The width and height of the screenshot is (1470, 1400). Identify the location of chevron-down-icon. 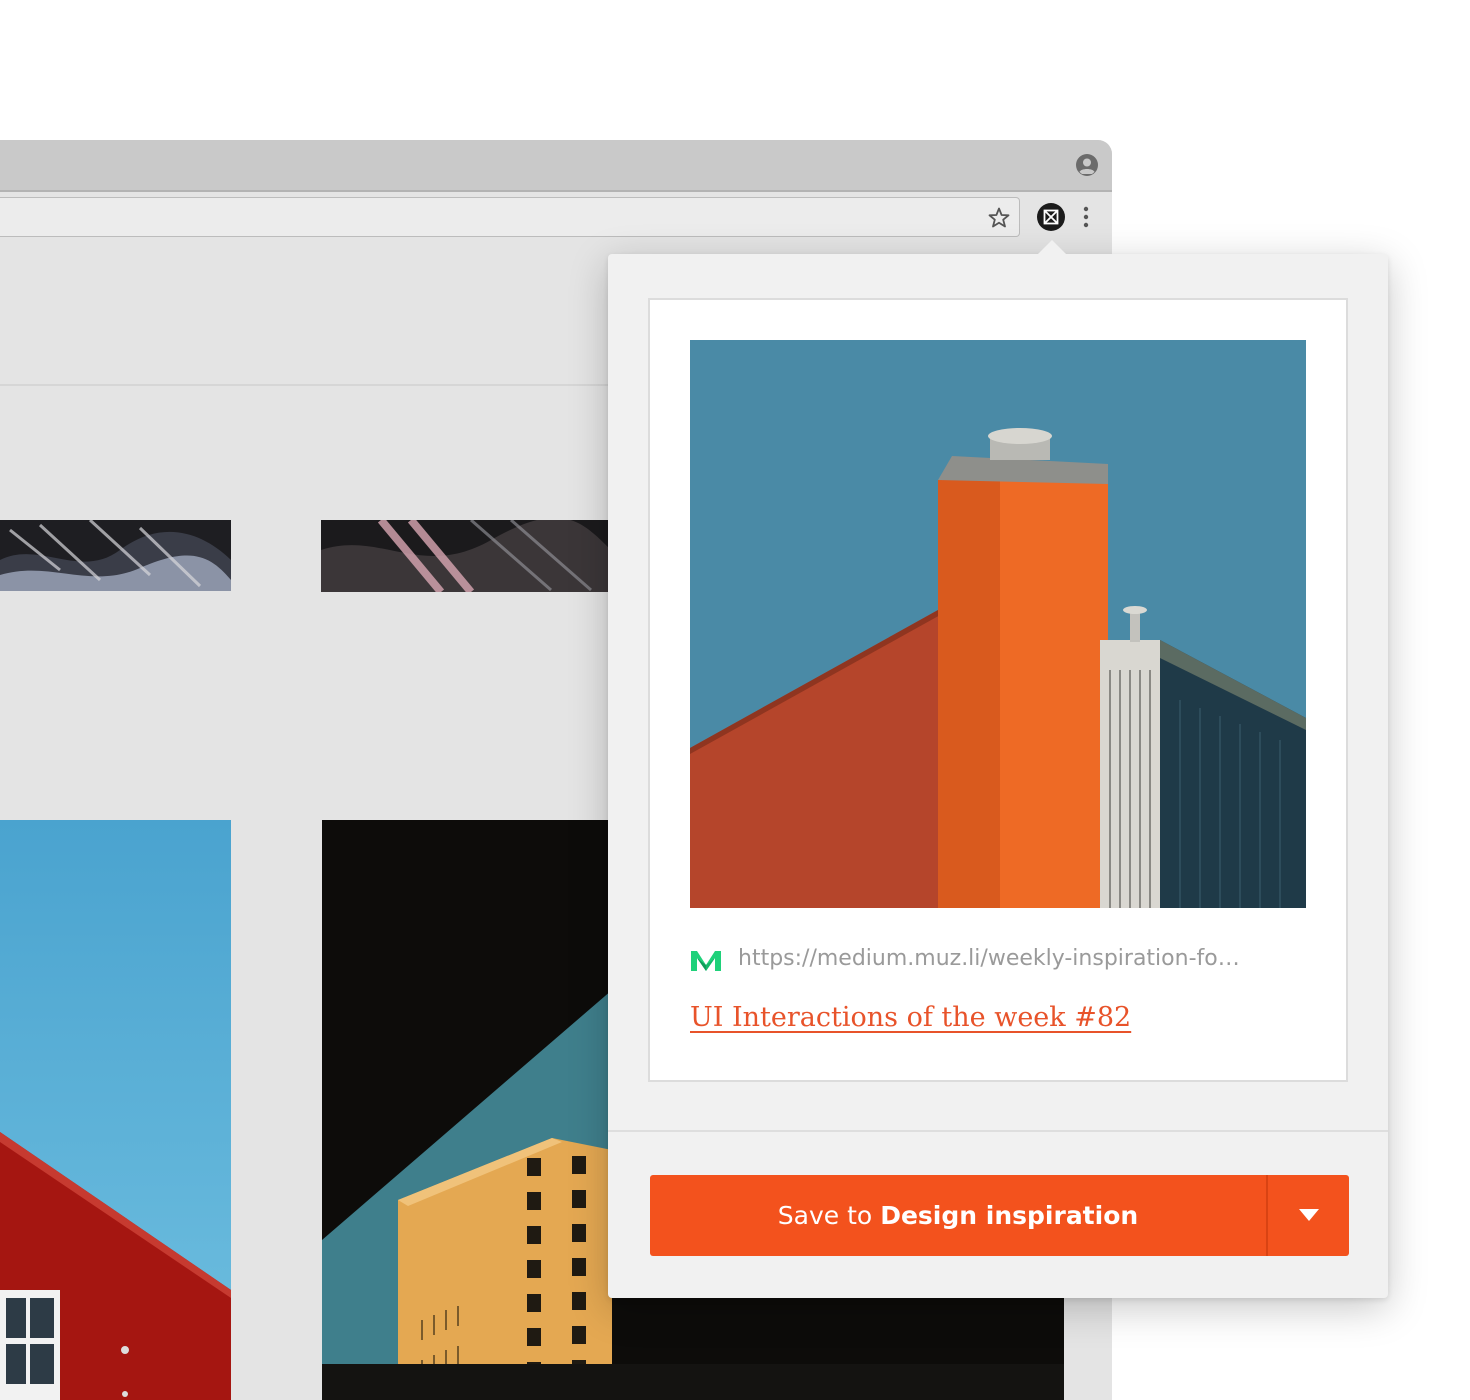
(1309, 1215).